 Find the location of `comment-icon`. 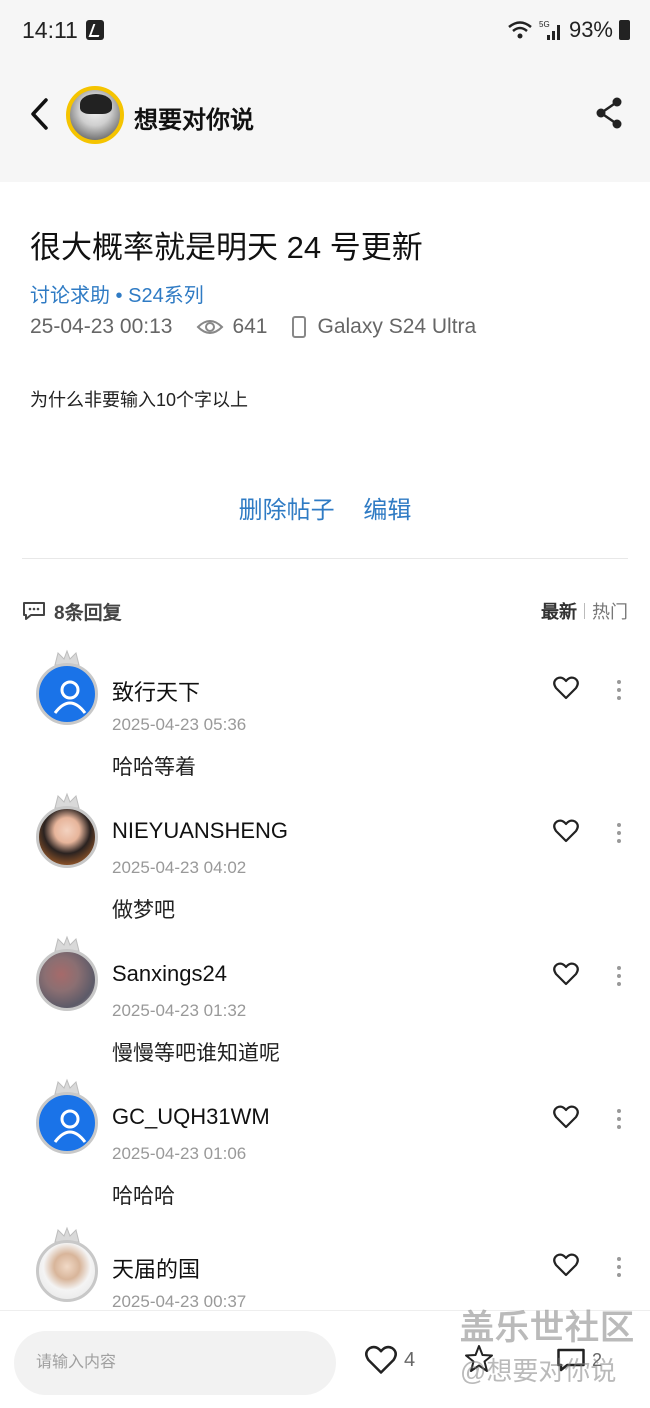

comment-icon is located at coordinates (34, 611).